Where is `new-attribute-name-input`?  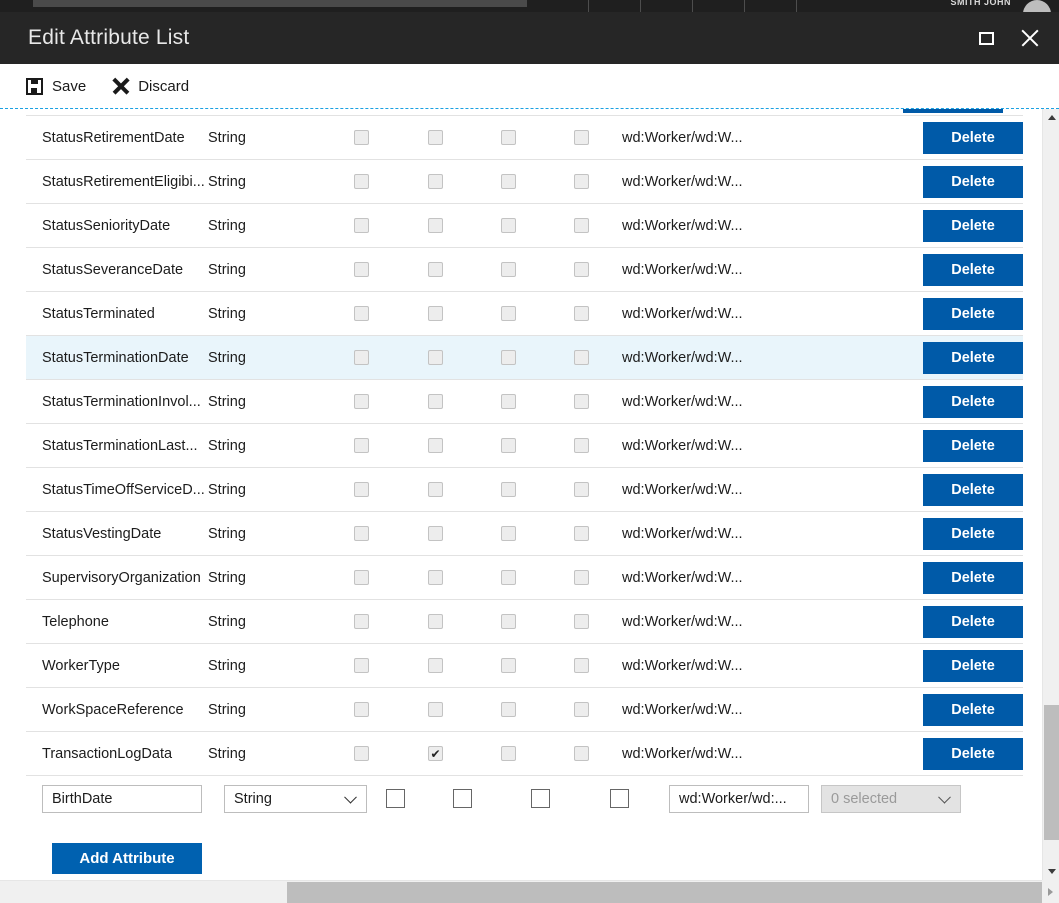
new-attribute-name-input is located at coordinates (122, 798).